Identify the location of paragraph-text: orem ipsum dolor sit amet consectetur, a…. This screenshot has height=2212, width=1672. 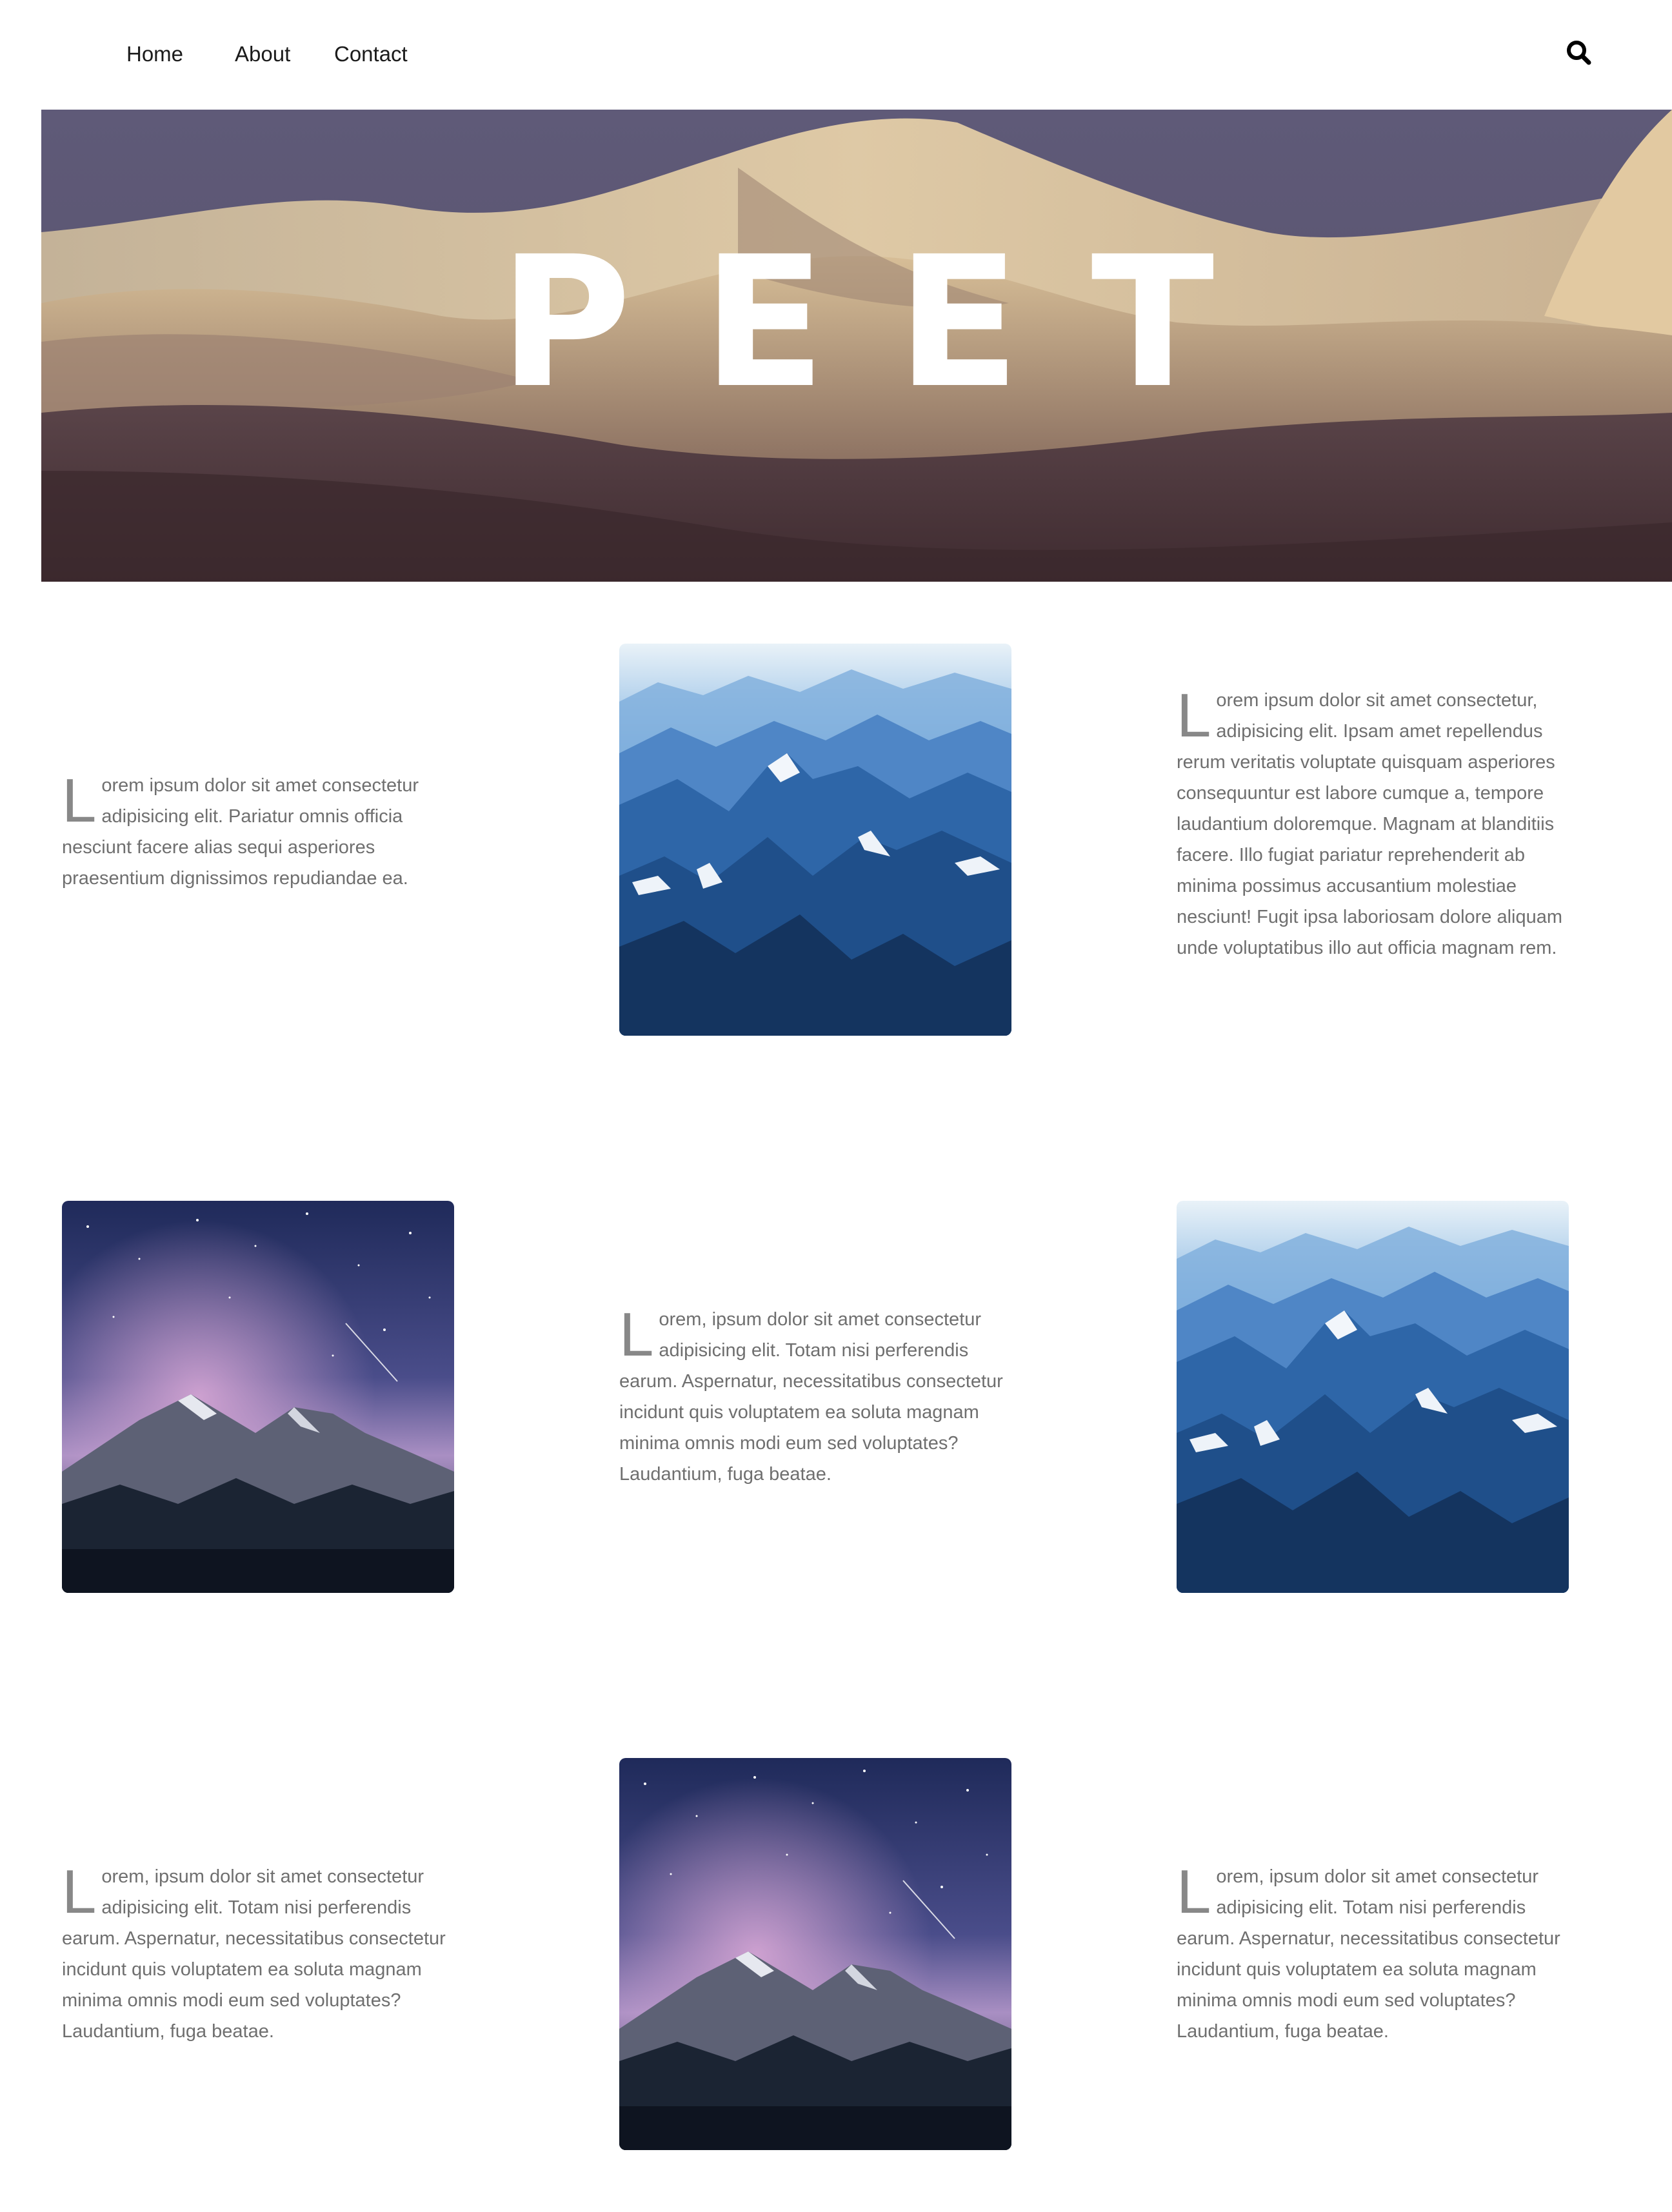
(1370, 824).